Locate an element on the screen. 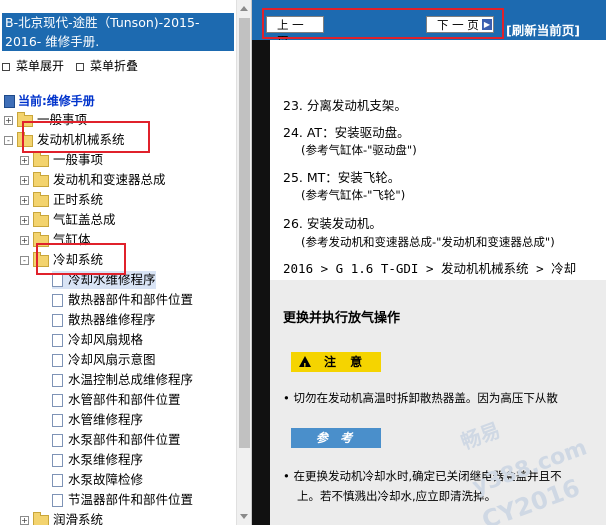 This screenshot has width=606, height=525. reference-text: 上。若不慎溅出冷却水,应立即清洗掉。 is located at coordinates (397, 496).